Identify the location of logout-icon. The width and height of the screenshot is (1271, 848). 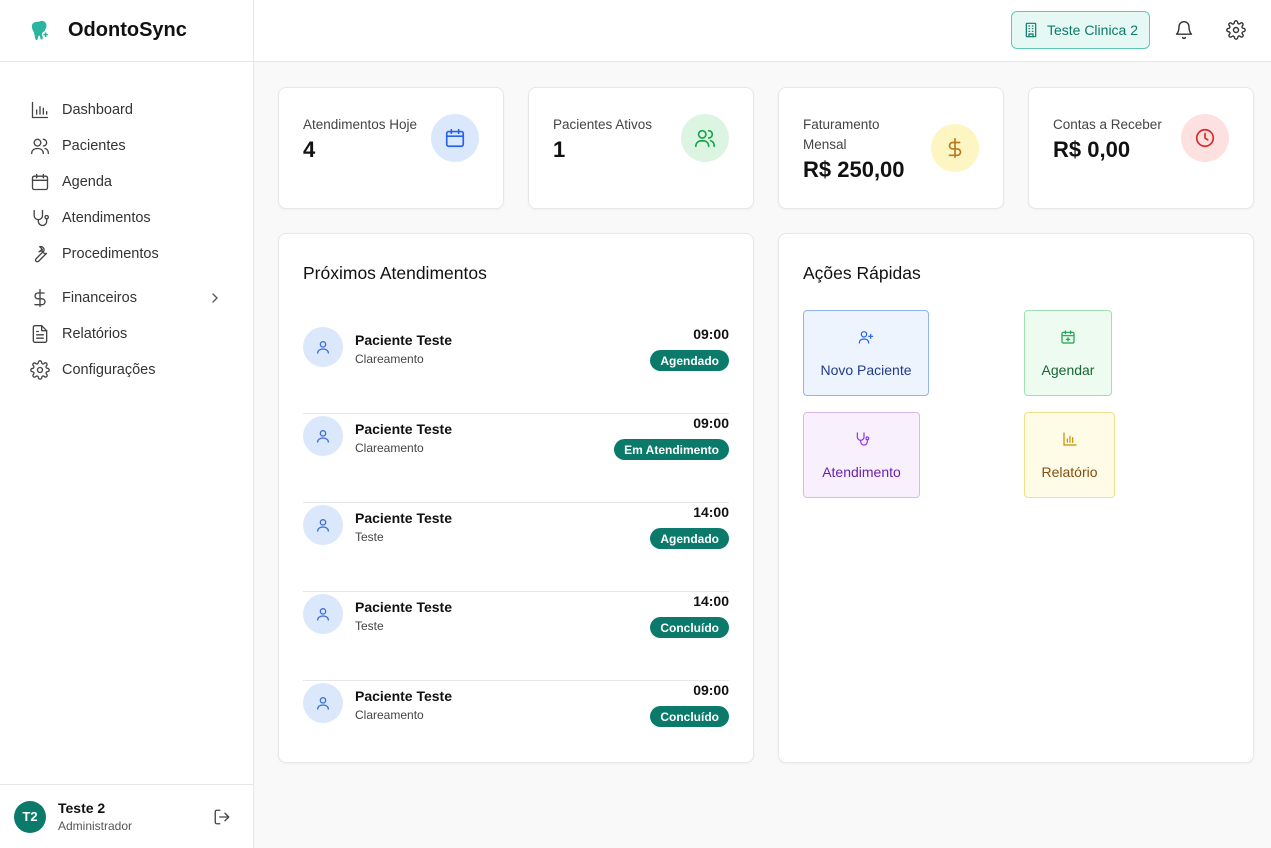
(222, 817).